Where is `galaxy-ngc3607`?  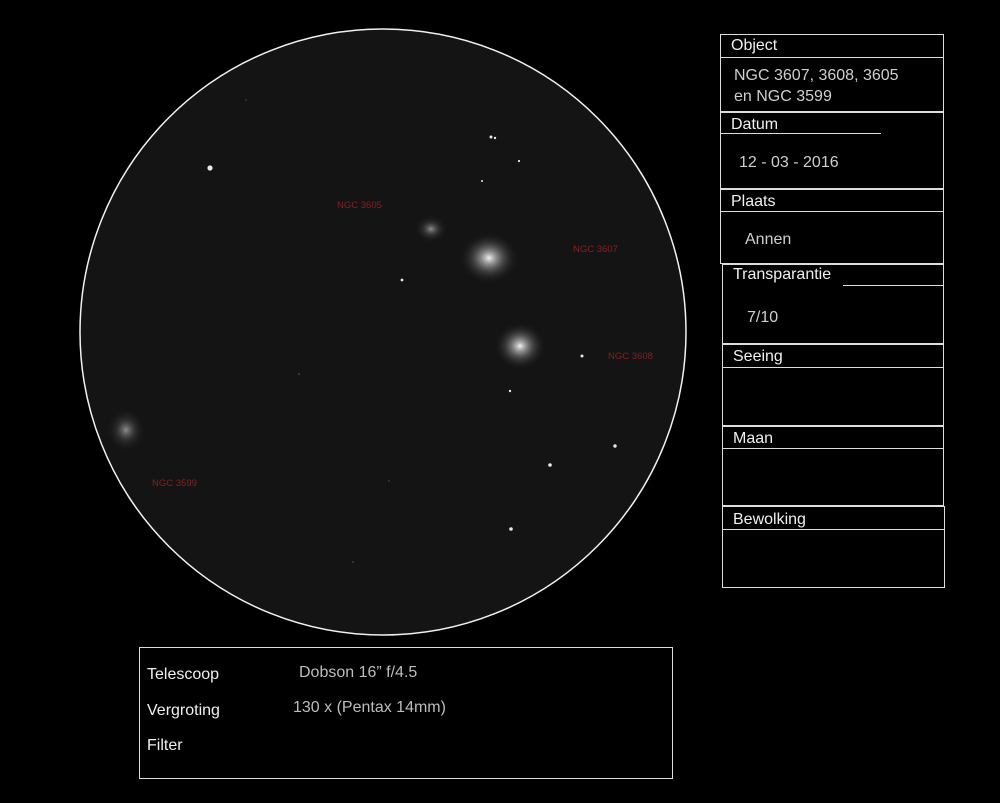
galaxy-ngc3607 is located at coordinates (489, 258).